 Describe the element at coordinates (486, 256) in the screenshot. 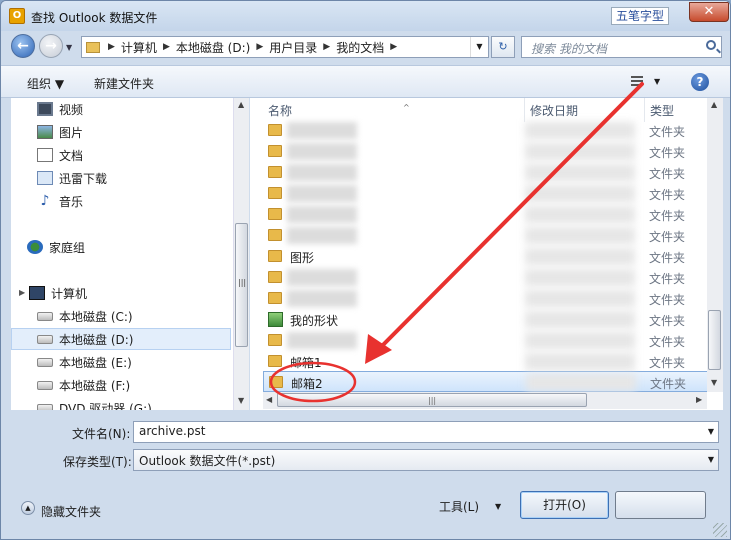

I see `list-item: 图形 文件夹` at that location.